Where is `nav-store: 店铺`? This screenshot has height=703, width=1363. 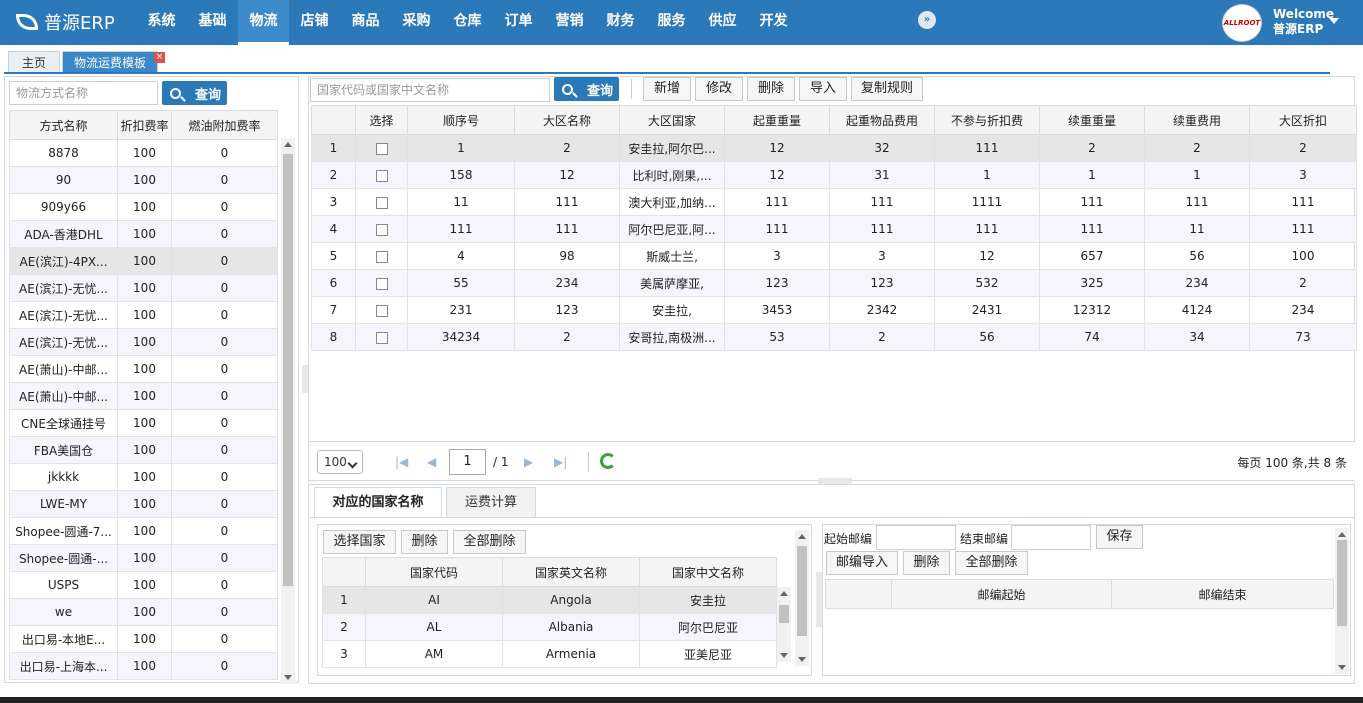
nav-store: 店铺 is located at coordinates (314, 22).